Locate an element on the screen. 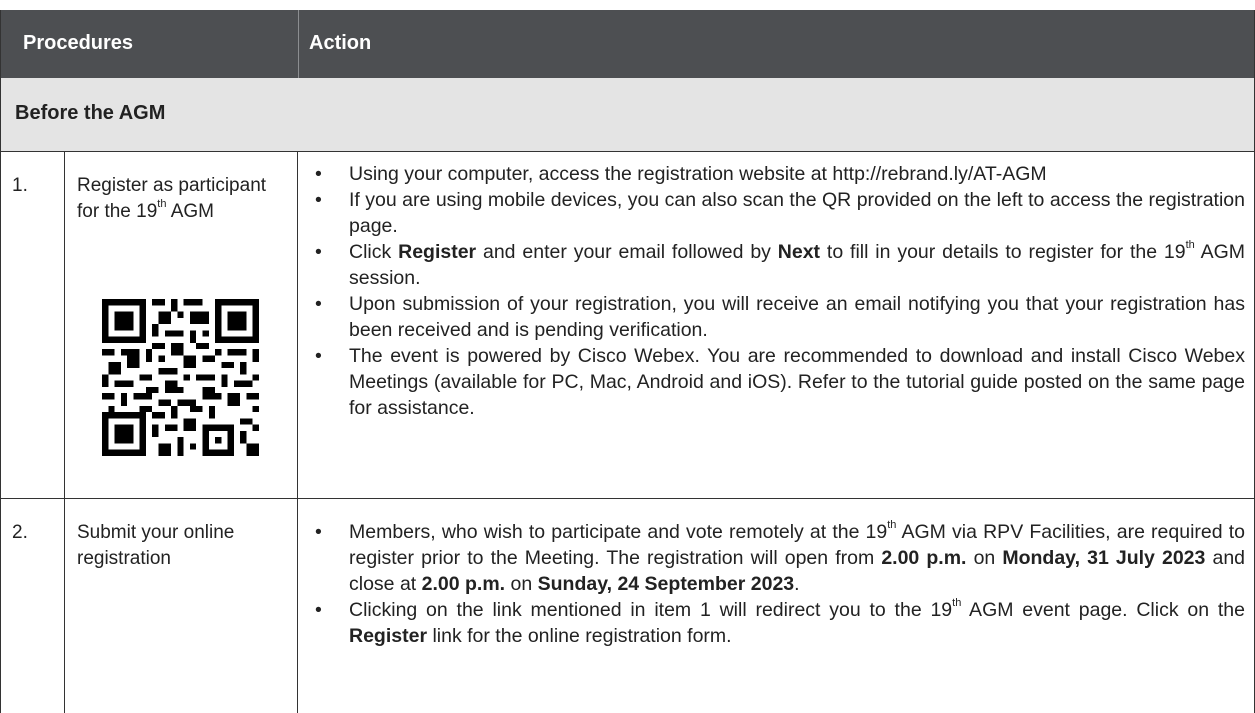  qr-code is located at coordinates (180, 377).